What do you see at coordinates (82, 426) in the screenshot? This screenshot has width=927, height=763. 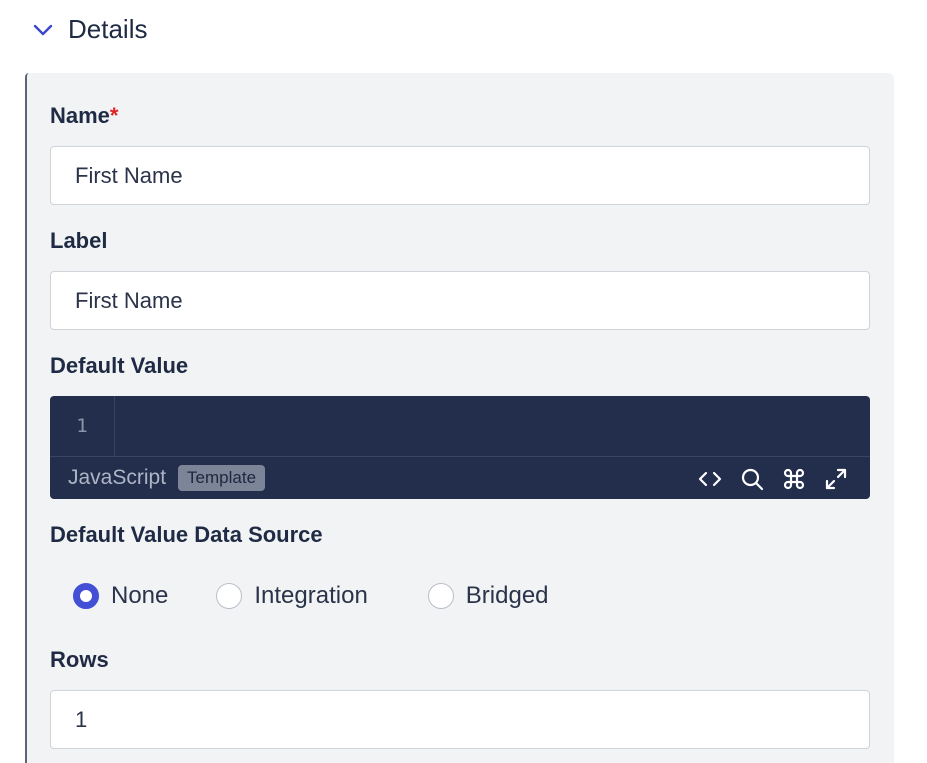 I see `line-number: 1` at bounding box center [82, 426].